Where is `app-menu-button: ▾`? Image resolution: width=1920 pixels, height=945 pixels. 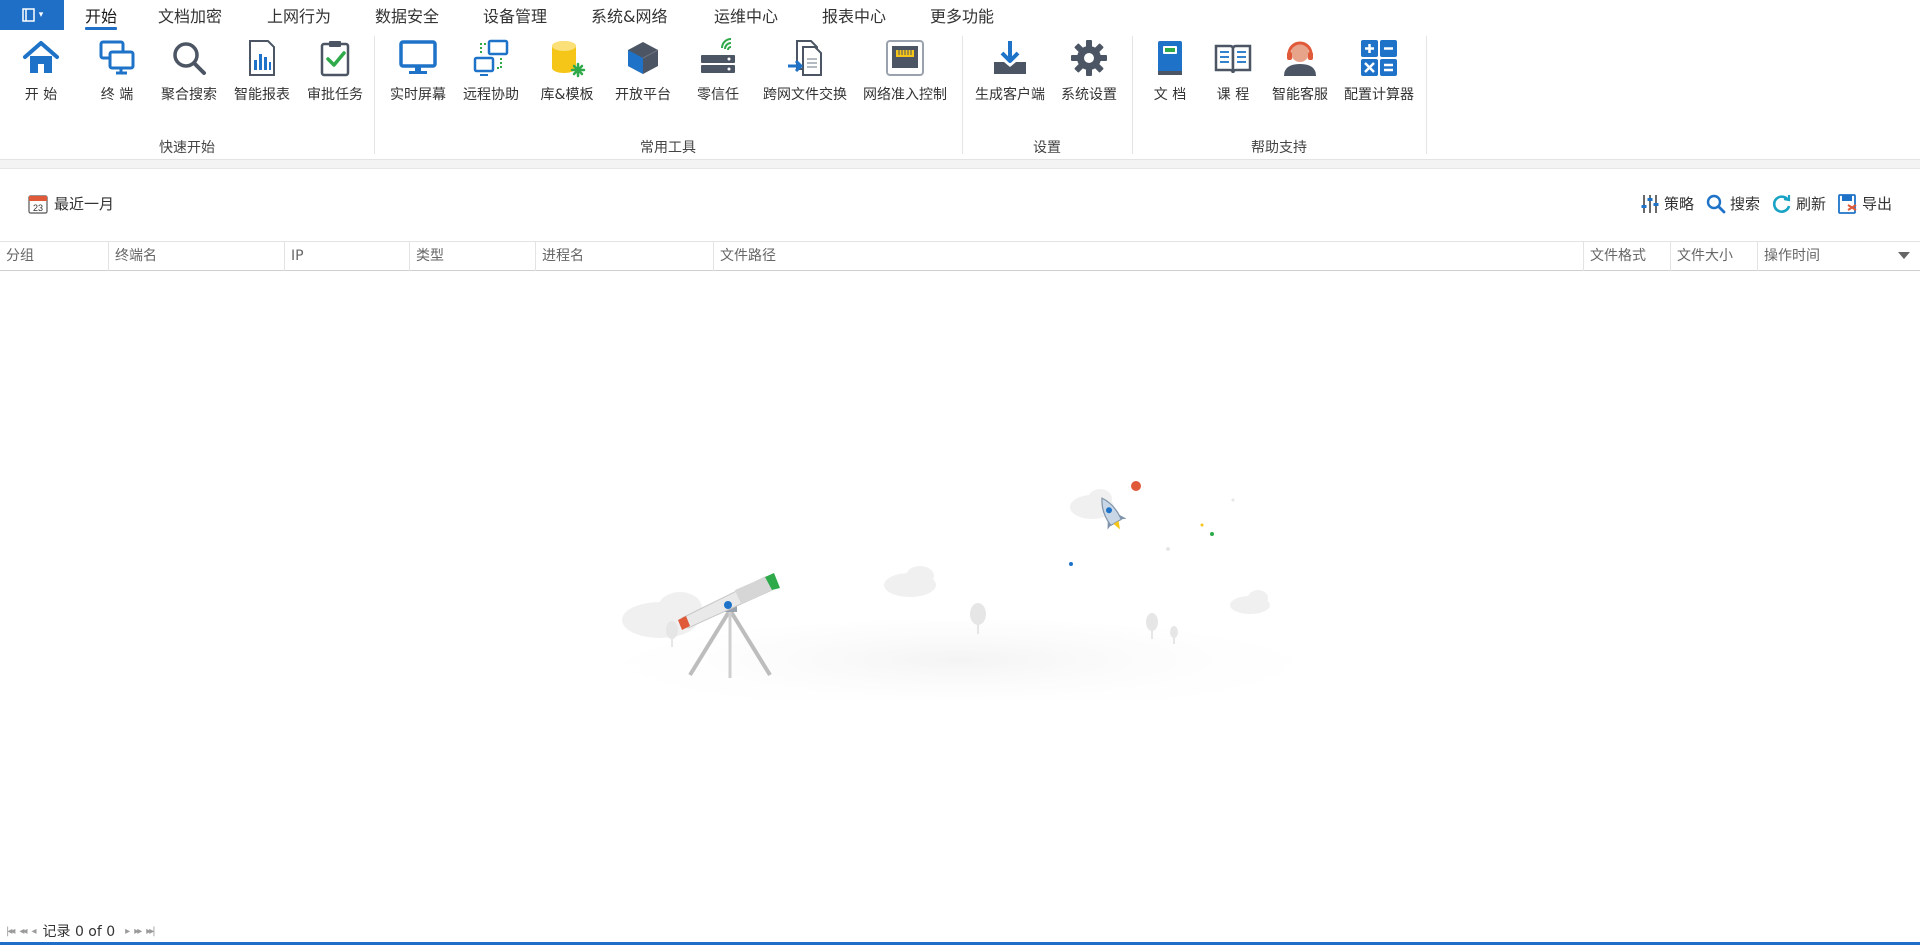
app-menu-button: ▾ is located at coordinates (32, 15).